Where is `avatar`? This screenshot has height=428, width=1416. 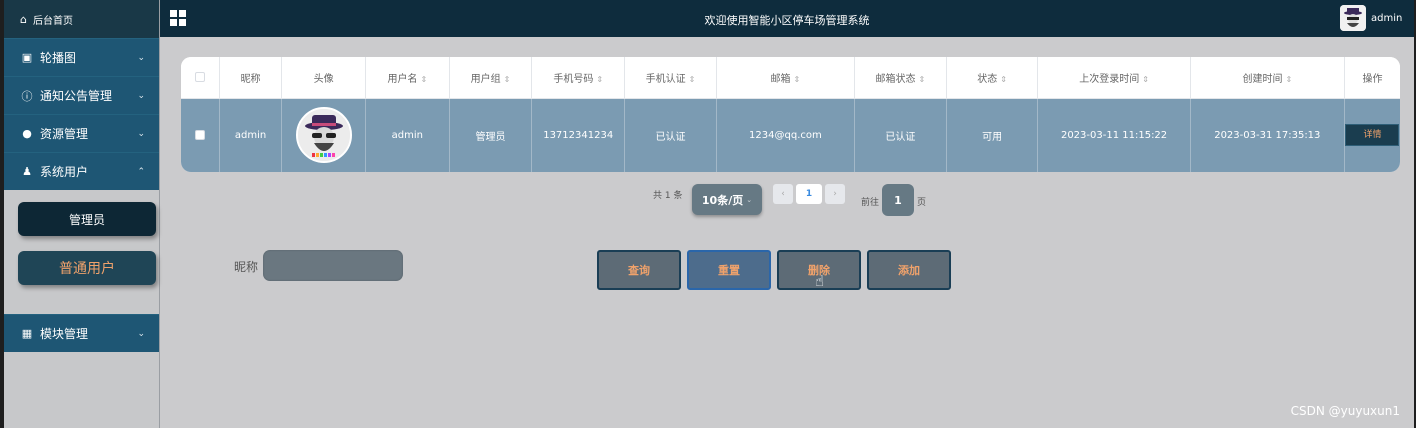 avatar is located at coordinates (1353, 18).